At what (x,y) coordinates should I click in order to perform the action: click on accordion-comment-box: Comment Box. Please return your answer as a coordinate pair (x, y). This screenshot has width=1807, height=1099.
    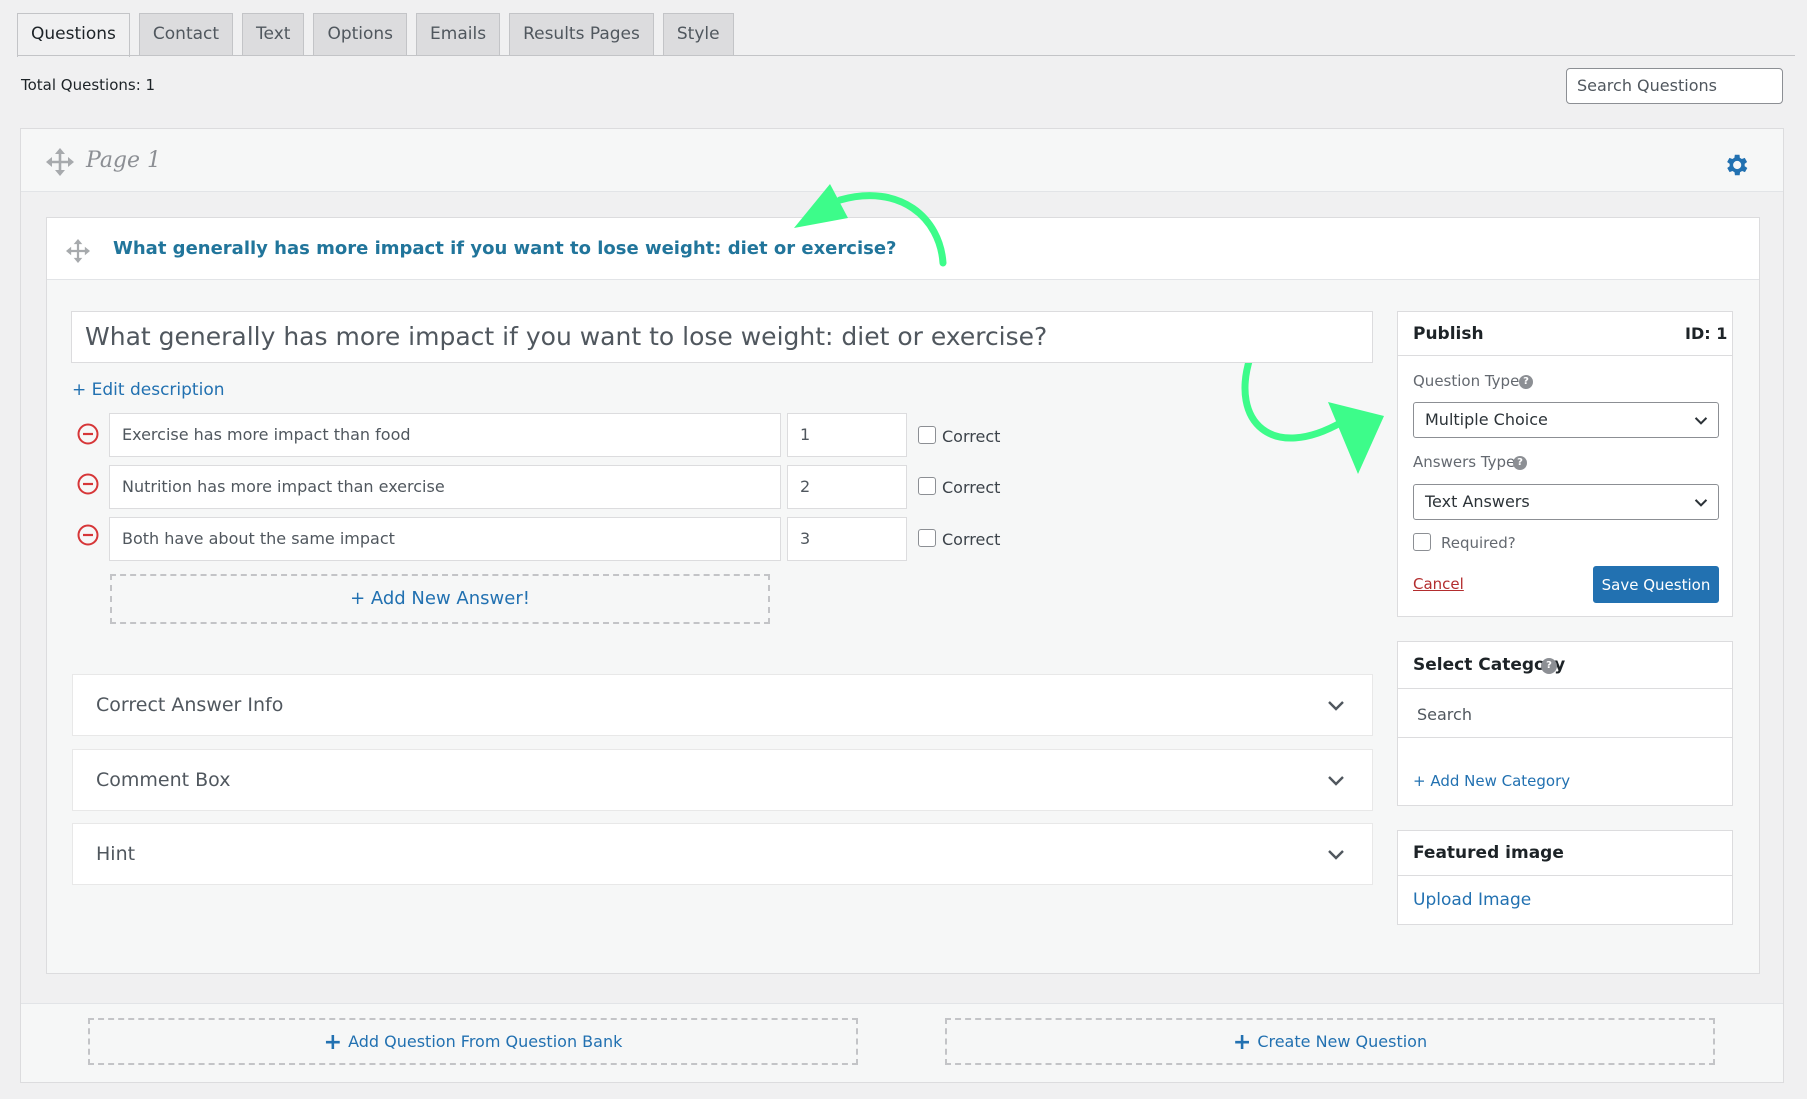
    Looking at the image, I should click on (722, 780).